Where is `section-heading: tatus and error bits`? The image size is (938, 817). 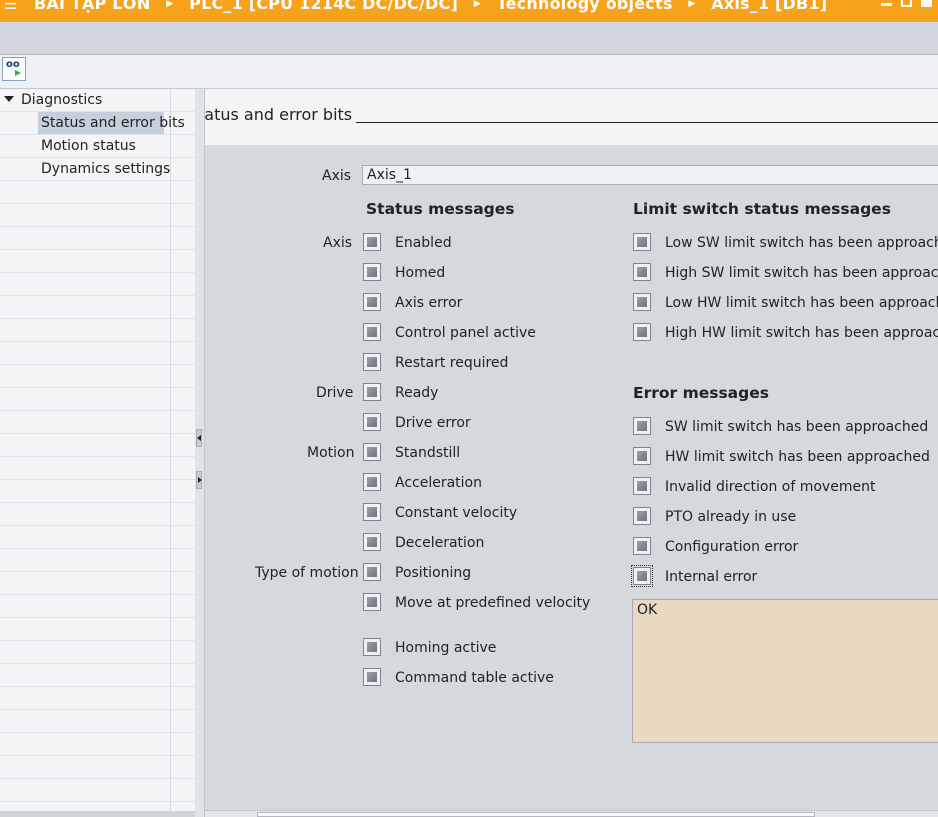
section-heading: tatus and error bits is located at coordinates (571, 117).